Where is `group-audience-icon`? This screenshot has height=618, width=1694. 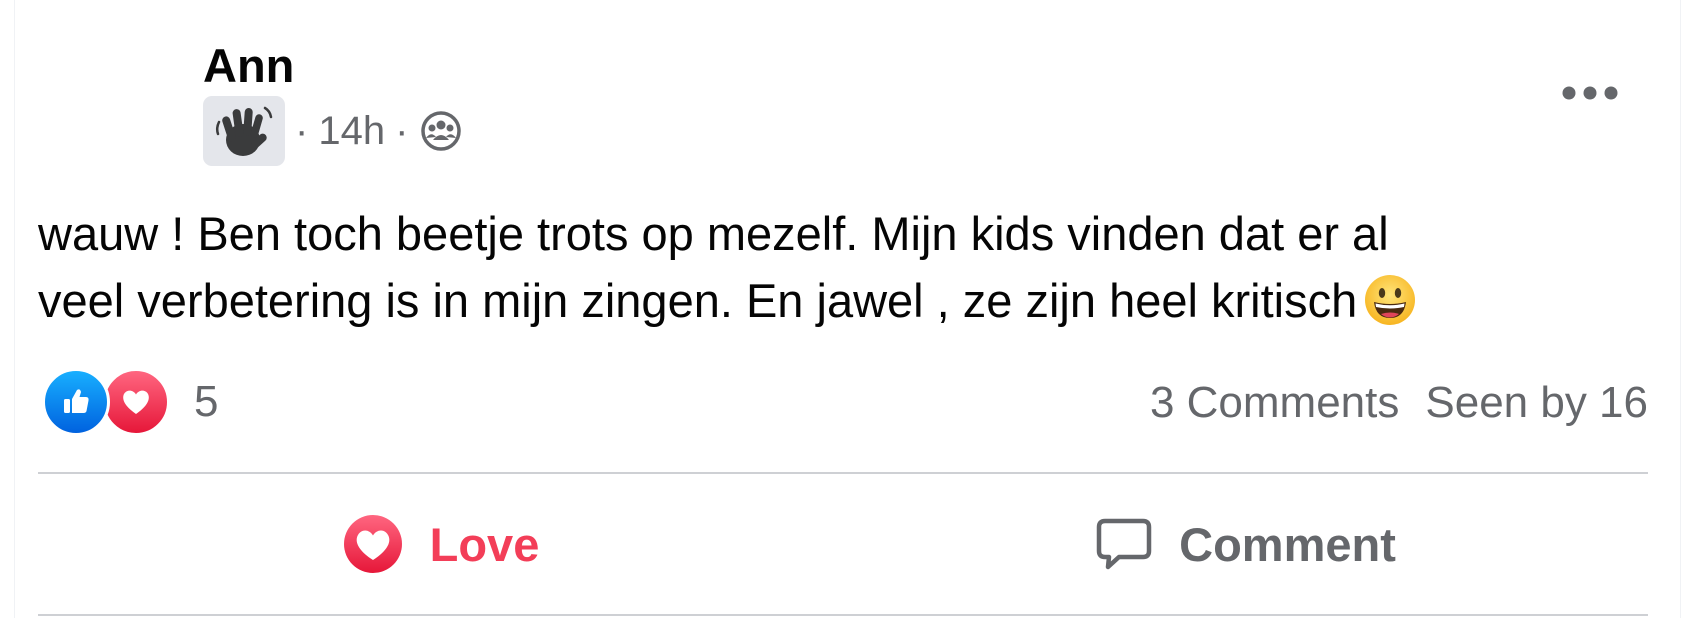
group-audience-icon is located at coordinates (441, 131).